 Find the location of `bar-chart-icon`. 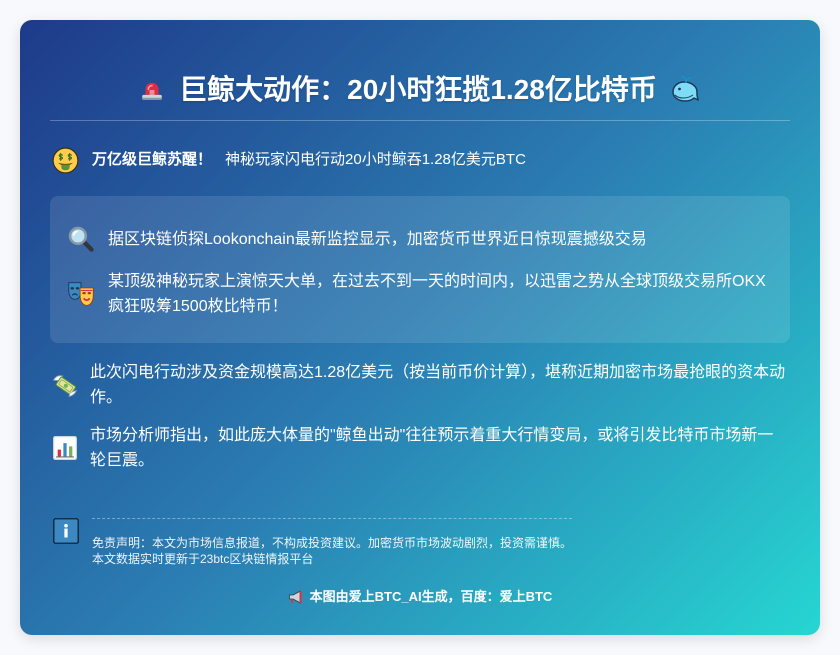

bar-chart-icon is located at coordinates (65, 448).